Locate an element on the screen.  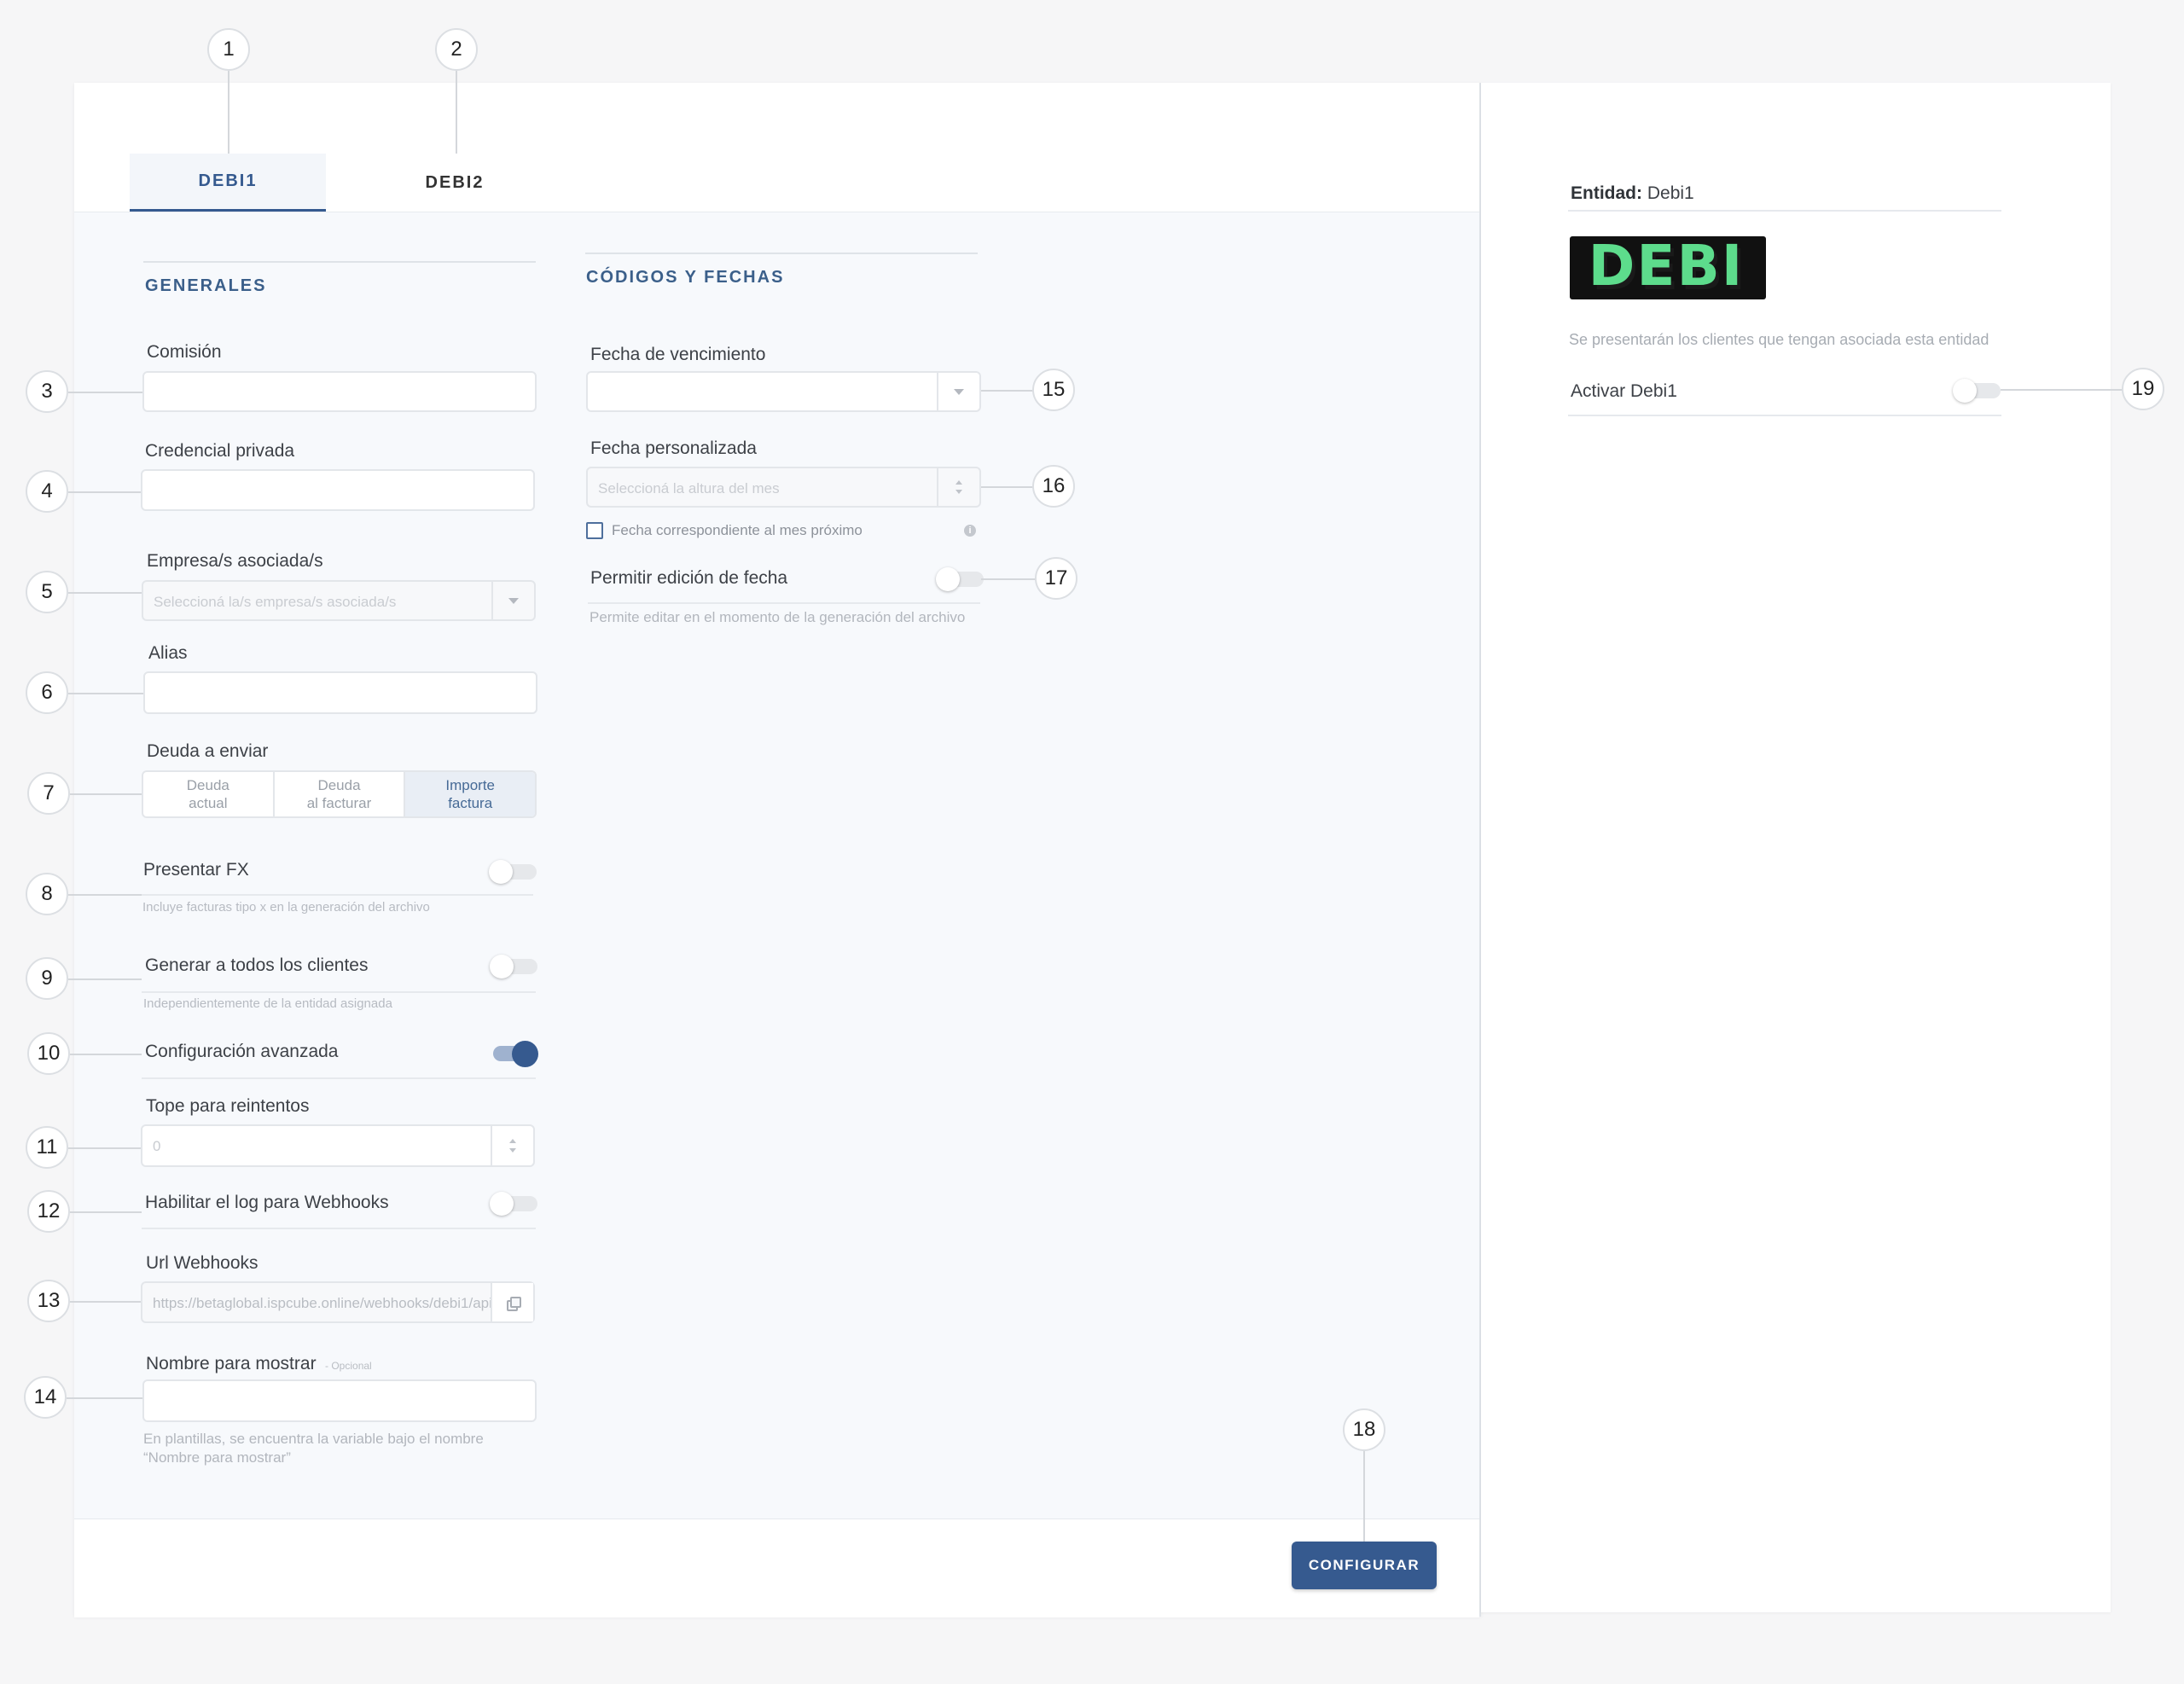
generar-todos-label: Generar a todos los clientes is located at coordinates (257, 965).